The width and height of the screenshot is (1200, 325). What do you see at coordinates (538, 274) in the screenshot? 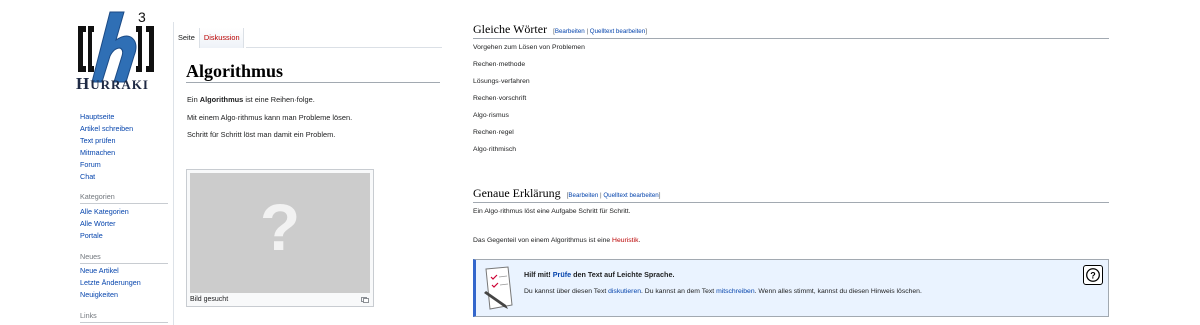
I see `notice-text: Hilf mit!` at bounding box center [538, 274].